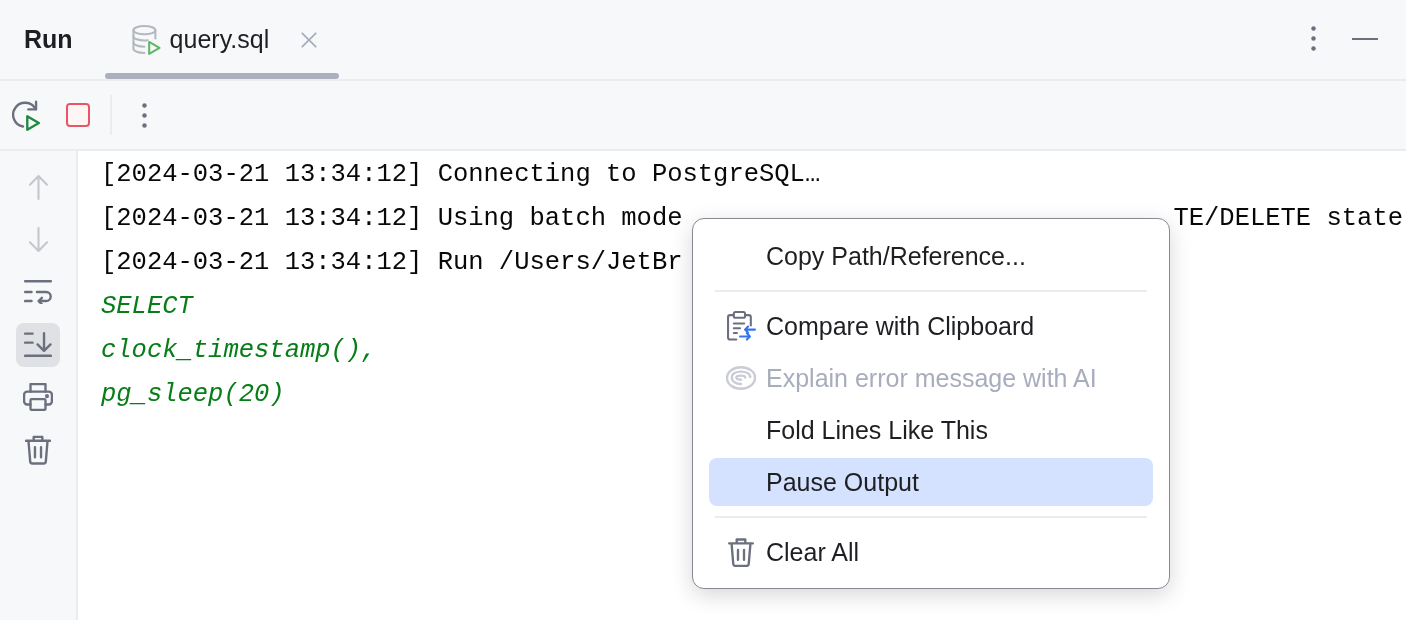 This screenshot has width=1406, height=620. What do you see at coordinates (147, 307) in the screenshot?
I see `sql-line: SELECT` at bounding box center [147, 307].